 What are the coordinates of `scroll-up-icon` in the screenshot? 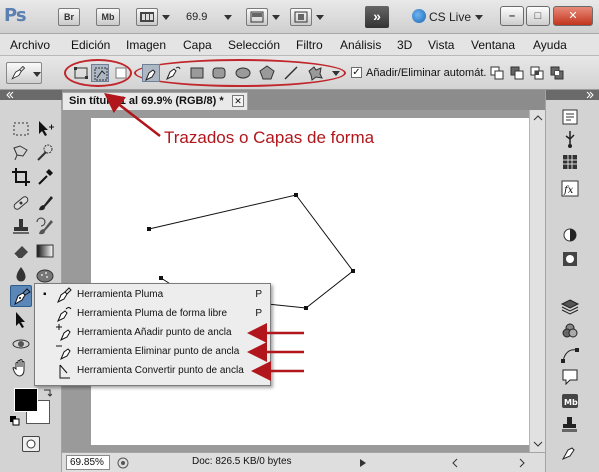 It's located at (538, 118).